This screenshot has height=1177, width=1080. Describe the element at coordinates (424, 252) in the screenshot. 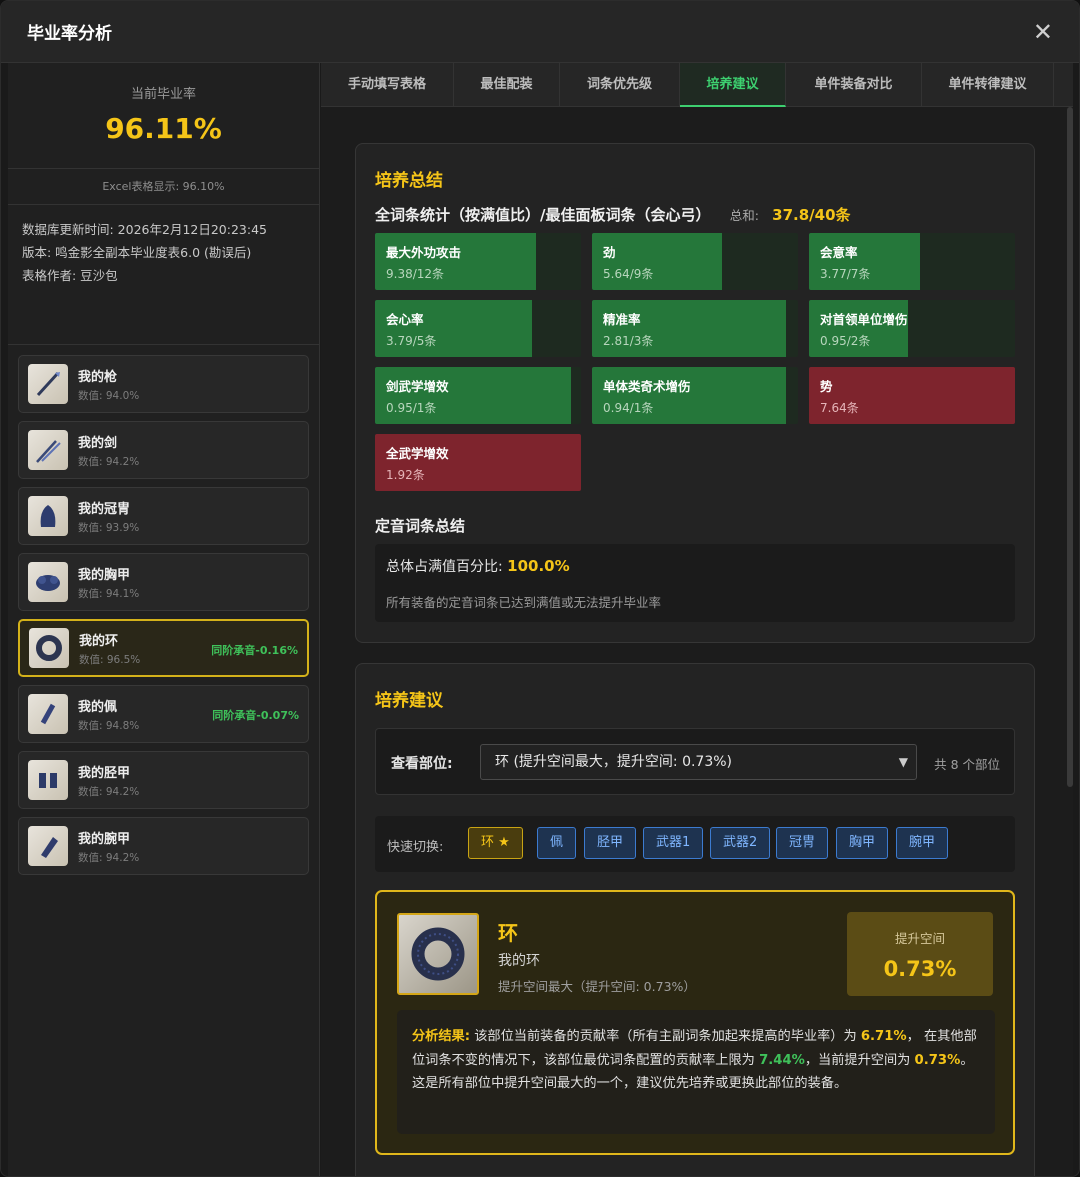

I see `stat-name: 最大外功攻击` at that location.